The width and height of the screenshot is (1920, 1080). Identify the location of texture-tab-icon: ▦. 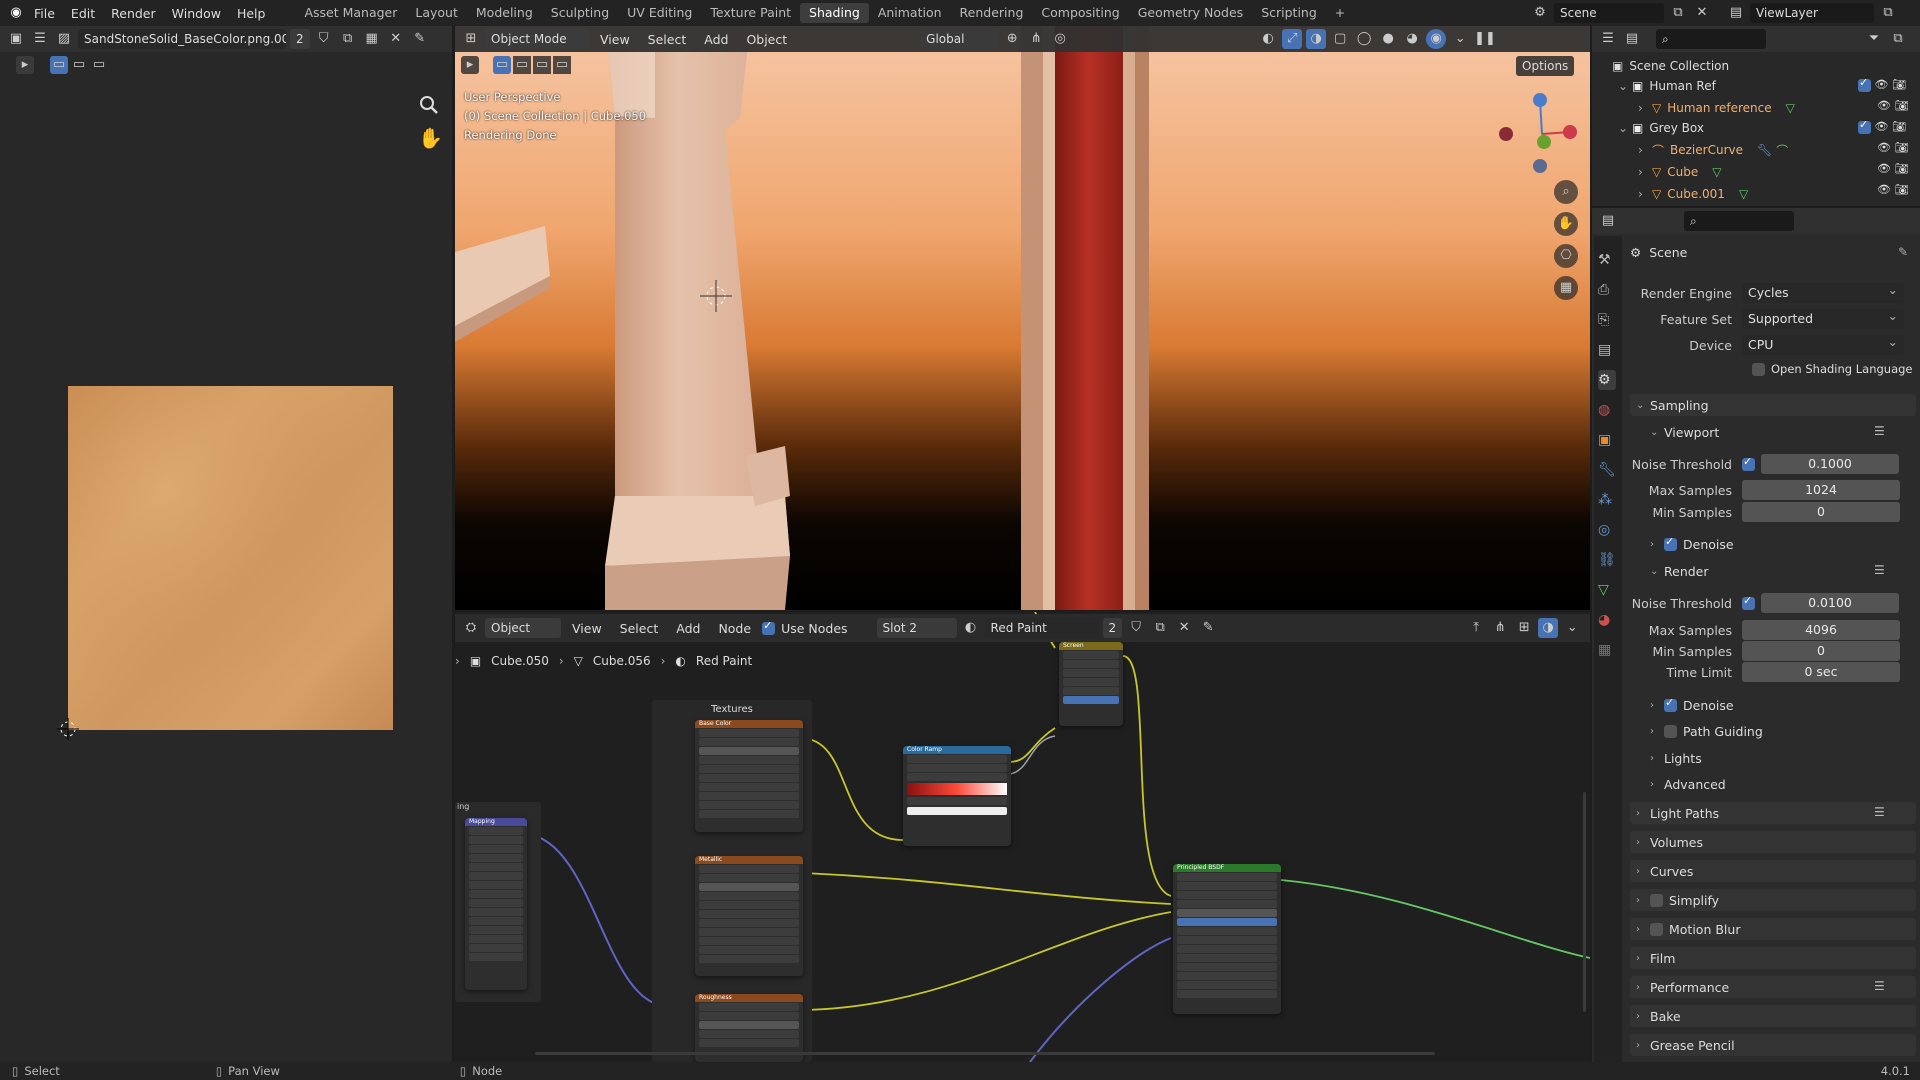
(1607, 650).